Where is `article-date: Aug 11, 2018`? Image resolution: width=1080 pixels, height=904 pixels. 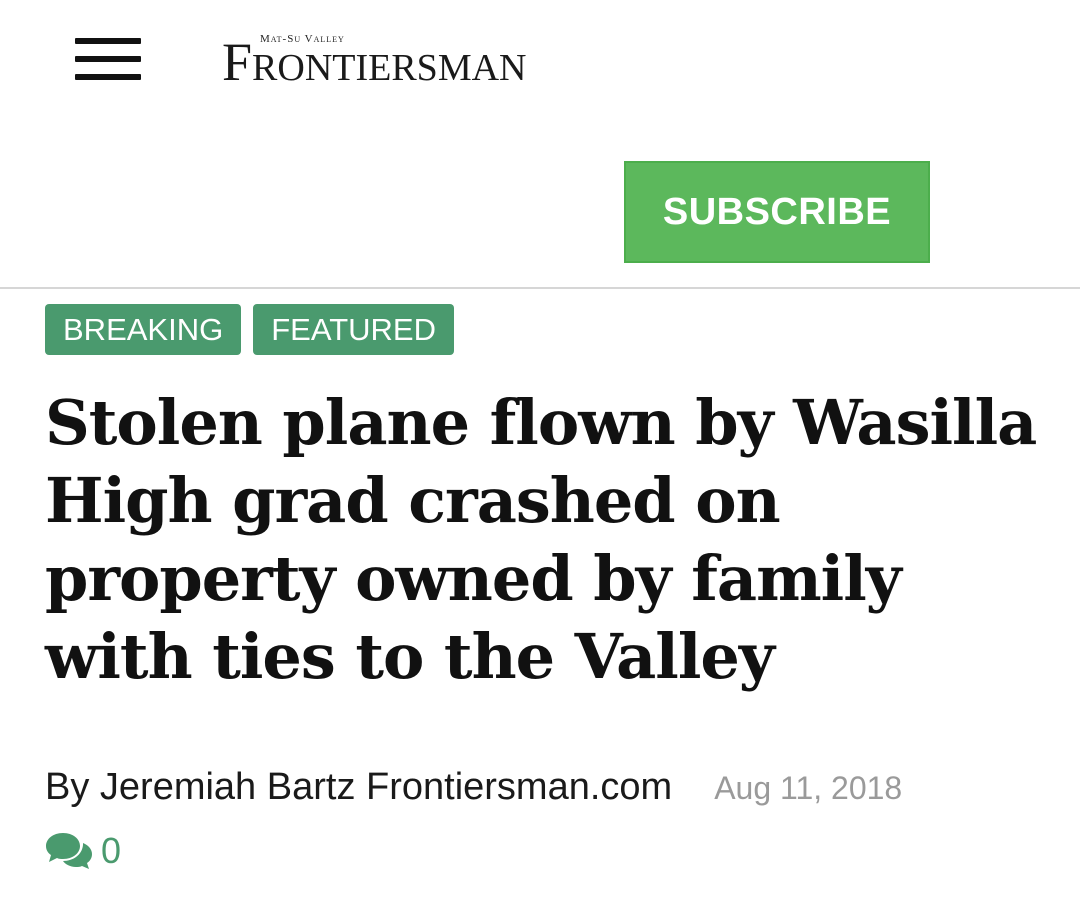
article-date: Aug 11, 2018 is located at coordinates (808, 788).